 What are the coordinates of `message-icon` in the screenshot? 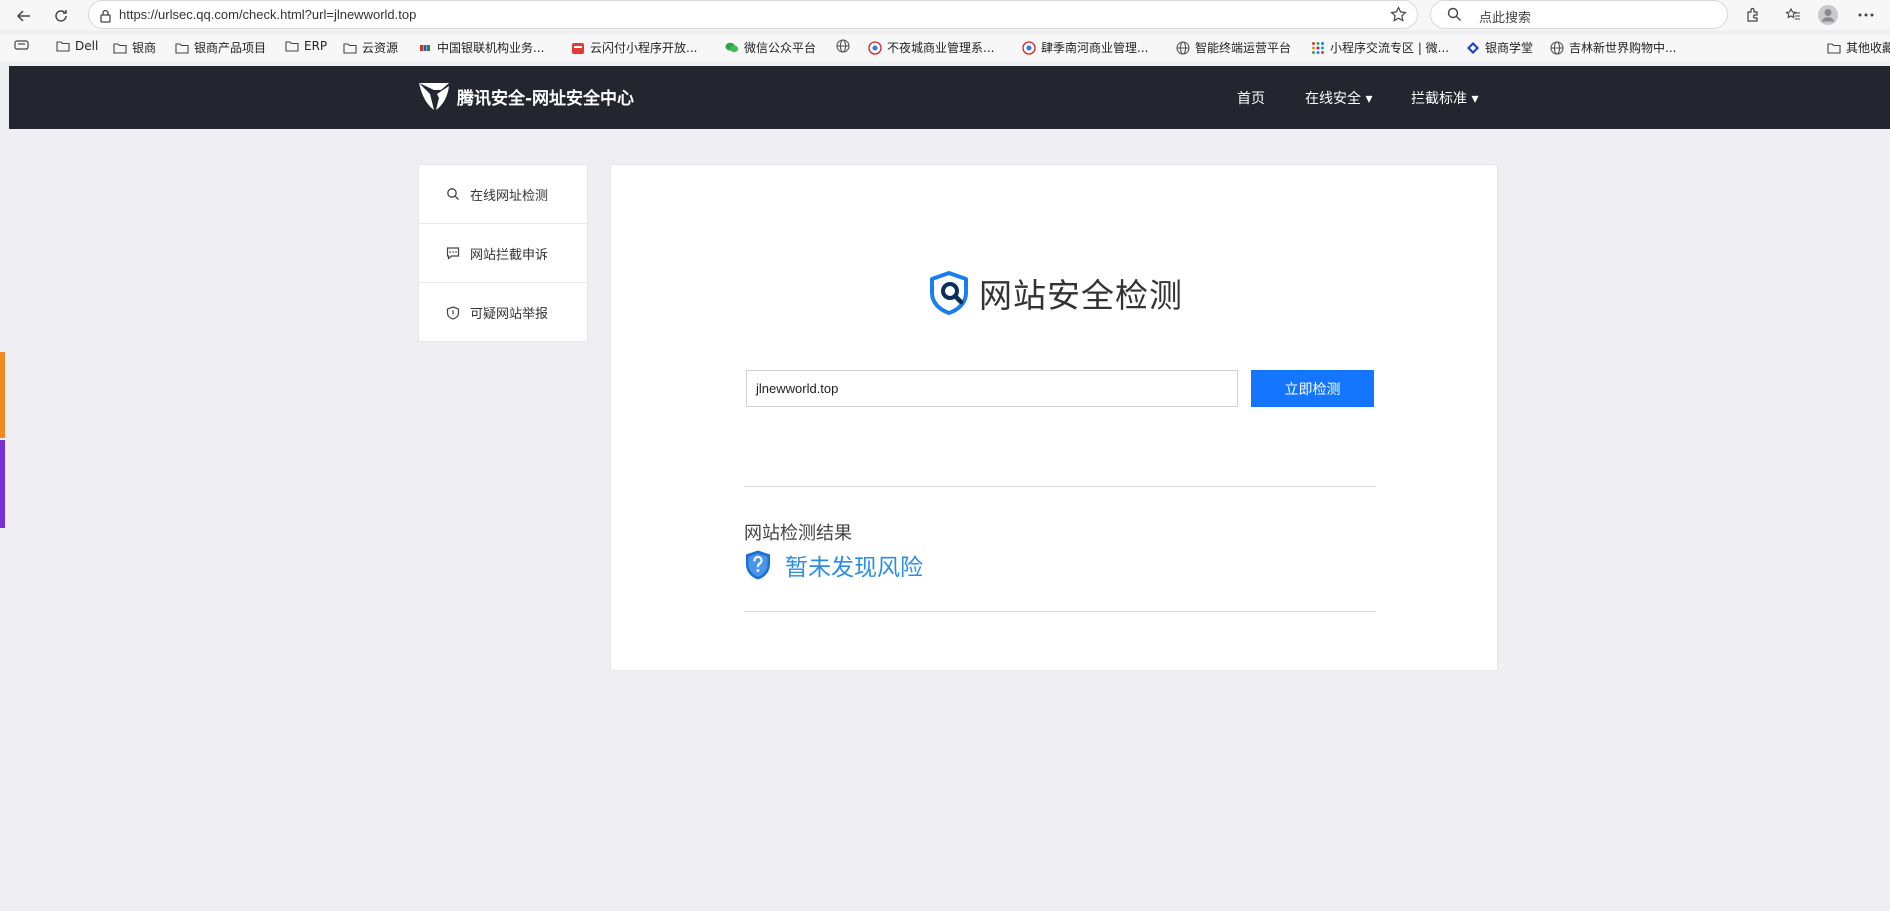 It's located at (453, 253).